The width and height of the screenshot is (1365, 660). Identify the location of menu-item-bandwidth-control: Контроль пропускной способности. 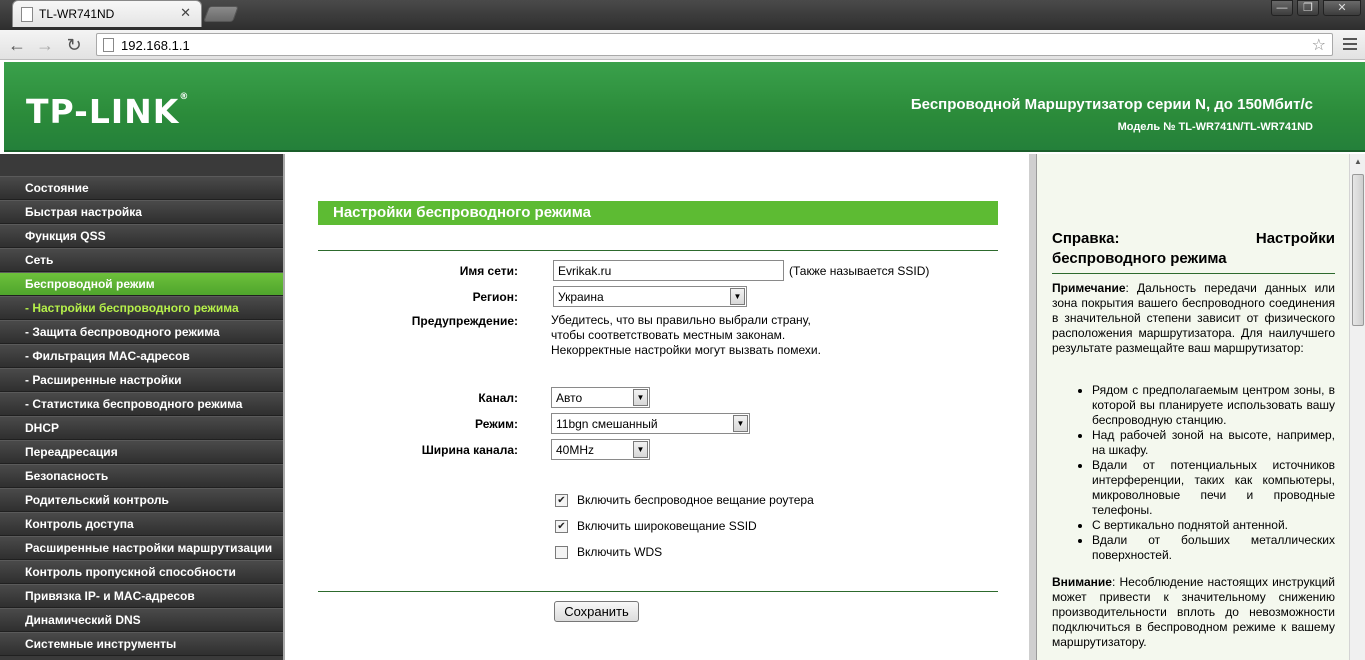
(141, 572).